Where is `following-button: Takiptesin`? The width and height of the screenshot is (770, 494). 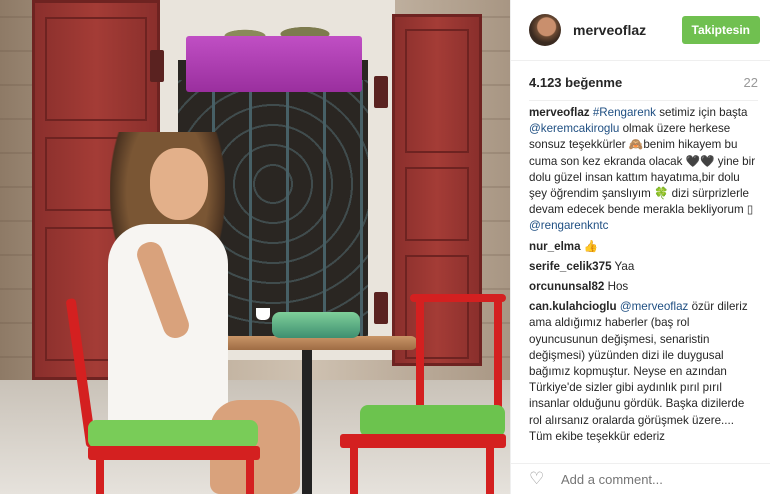
following-button: Takiptesin is located at coordinates (720, 30).